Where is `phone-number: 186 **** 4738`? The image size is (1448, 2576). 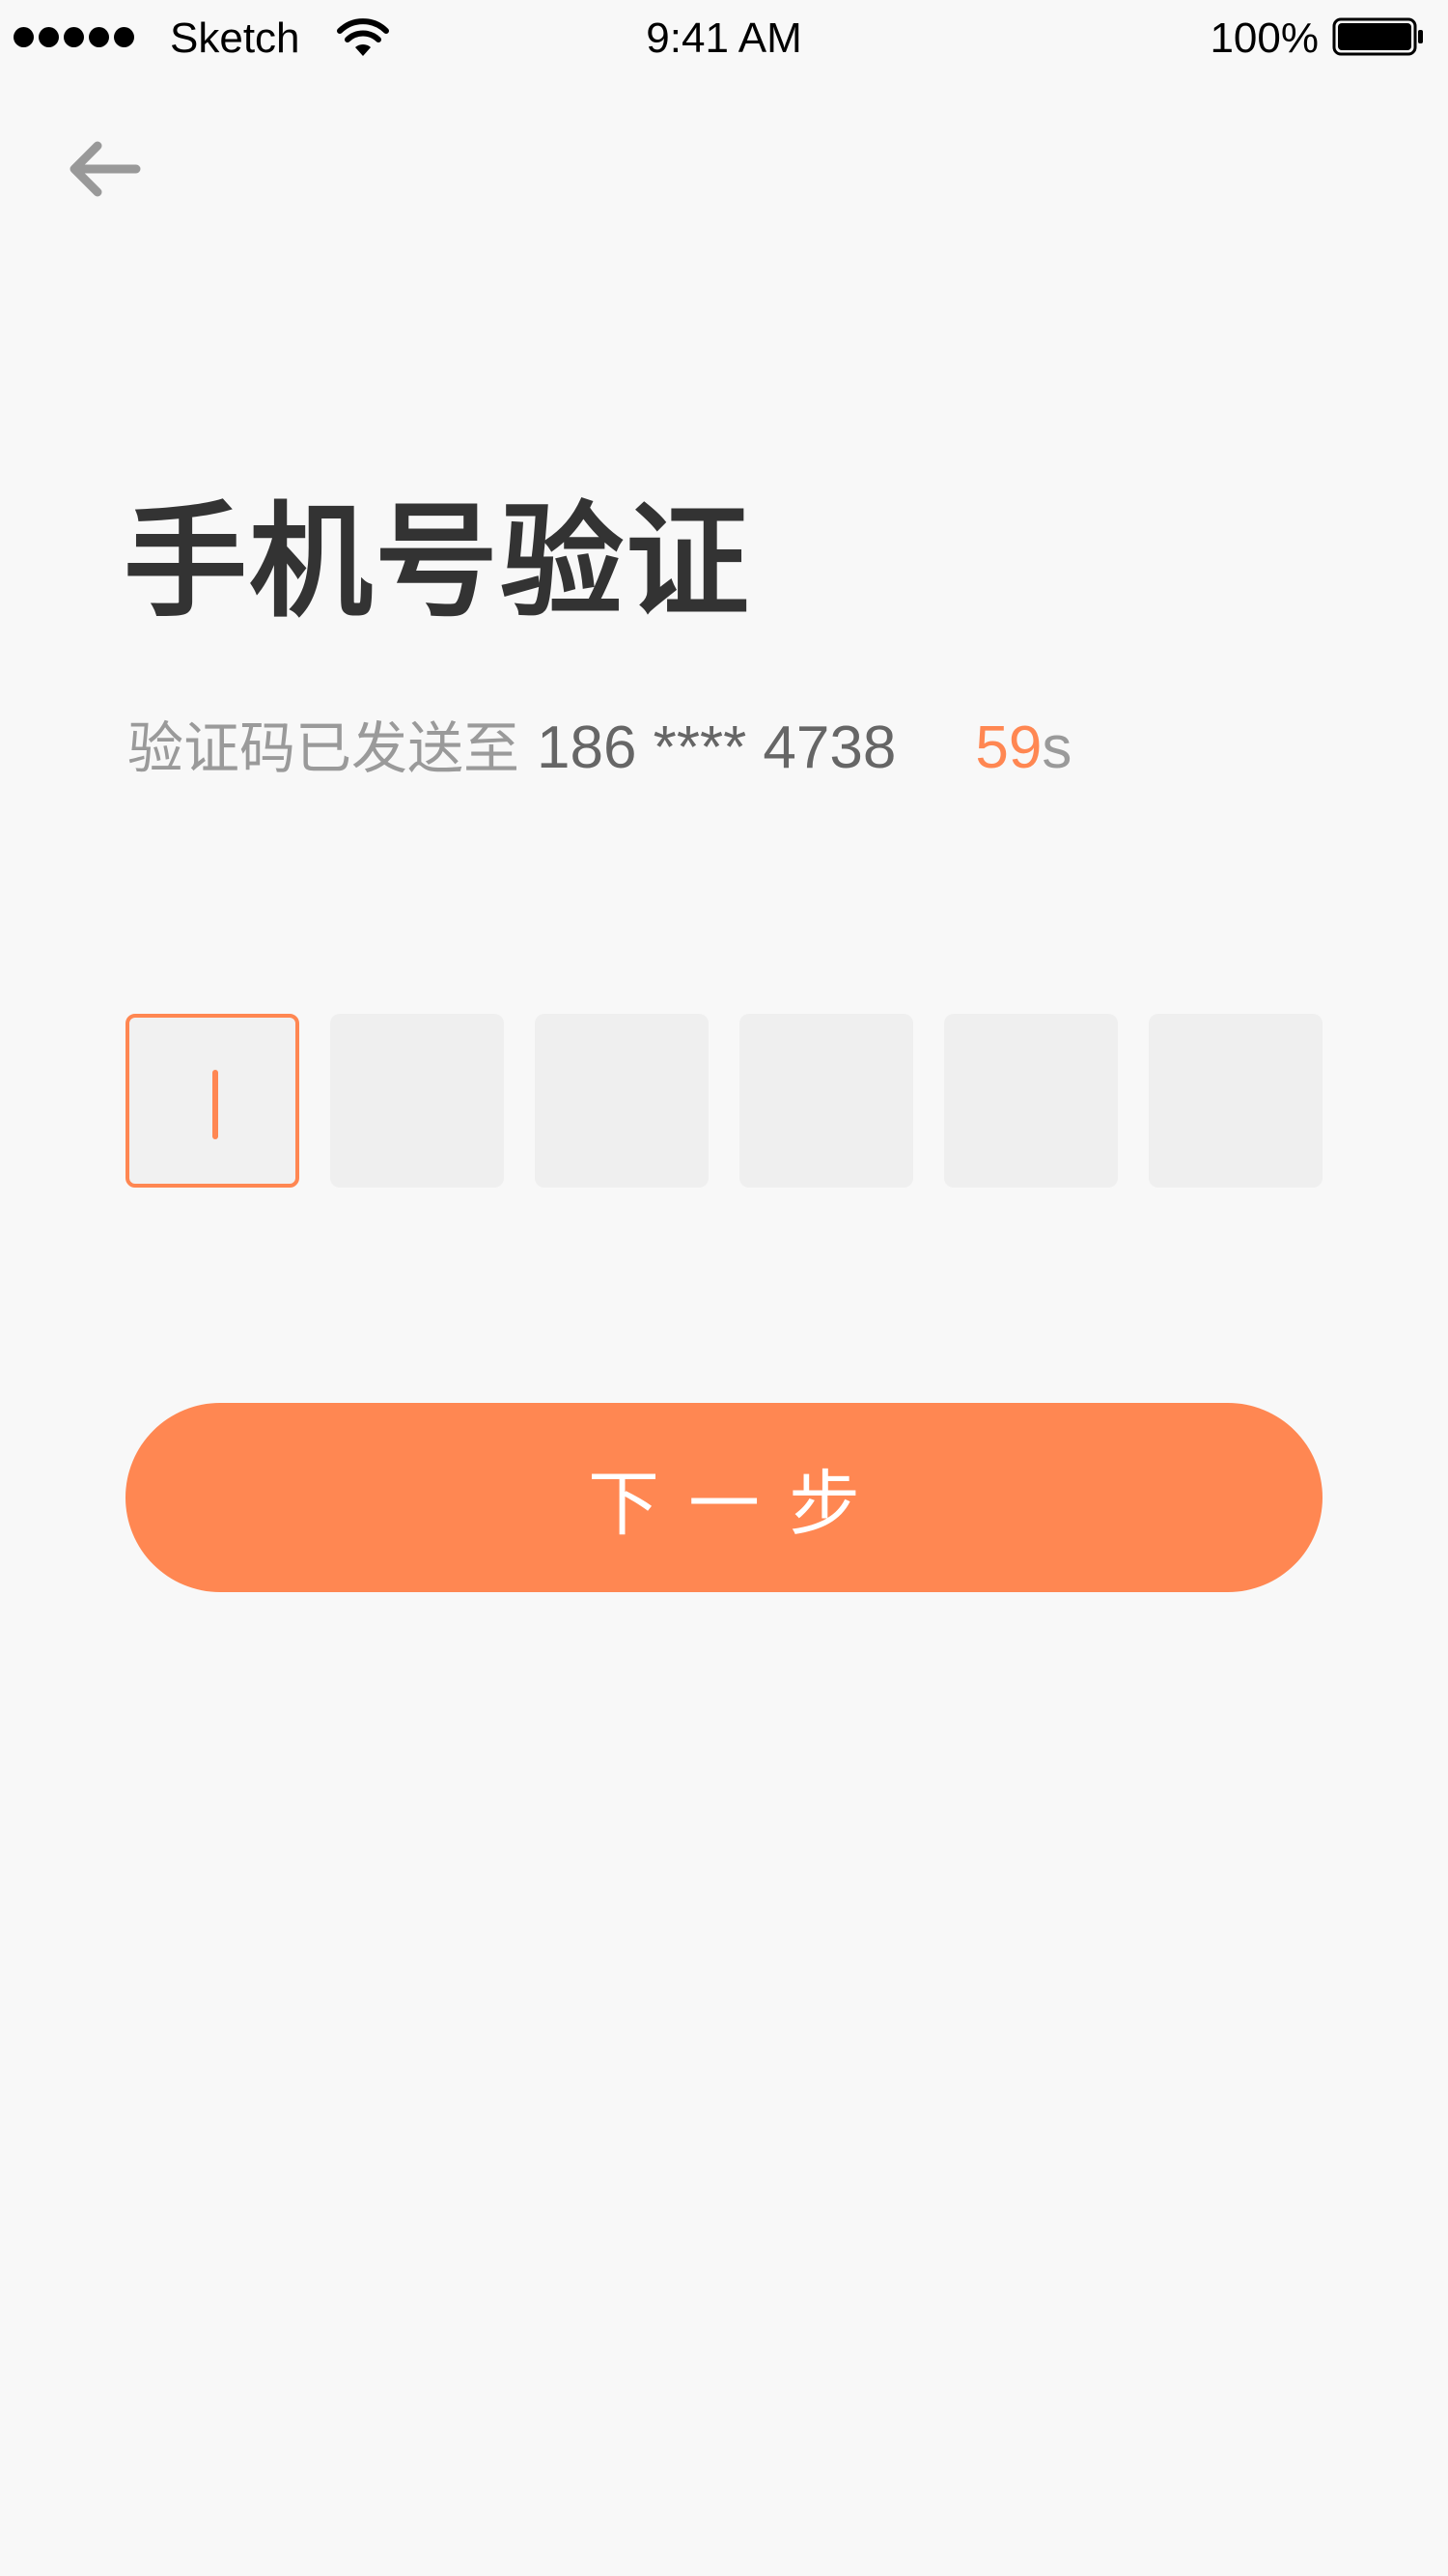
phone-number: 186 **** 4738 is located at coordinates (717, 748).